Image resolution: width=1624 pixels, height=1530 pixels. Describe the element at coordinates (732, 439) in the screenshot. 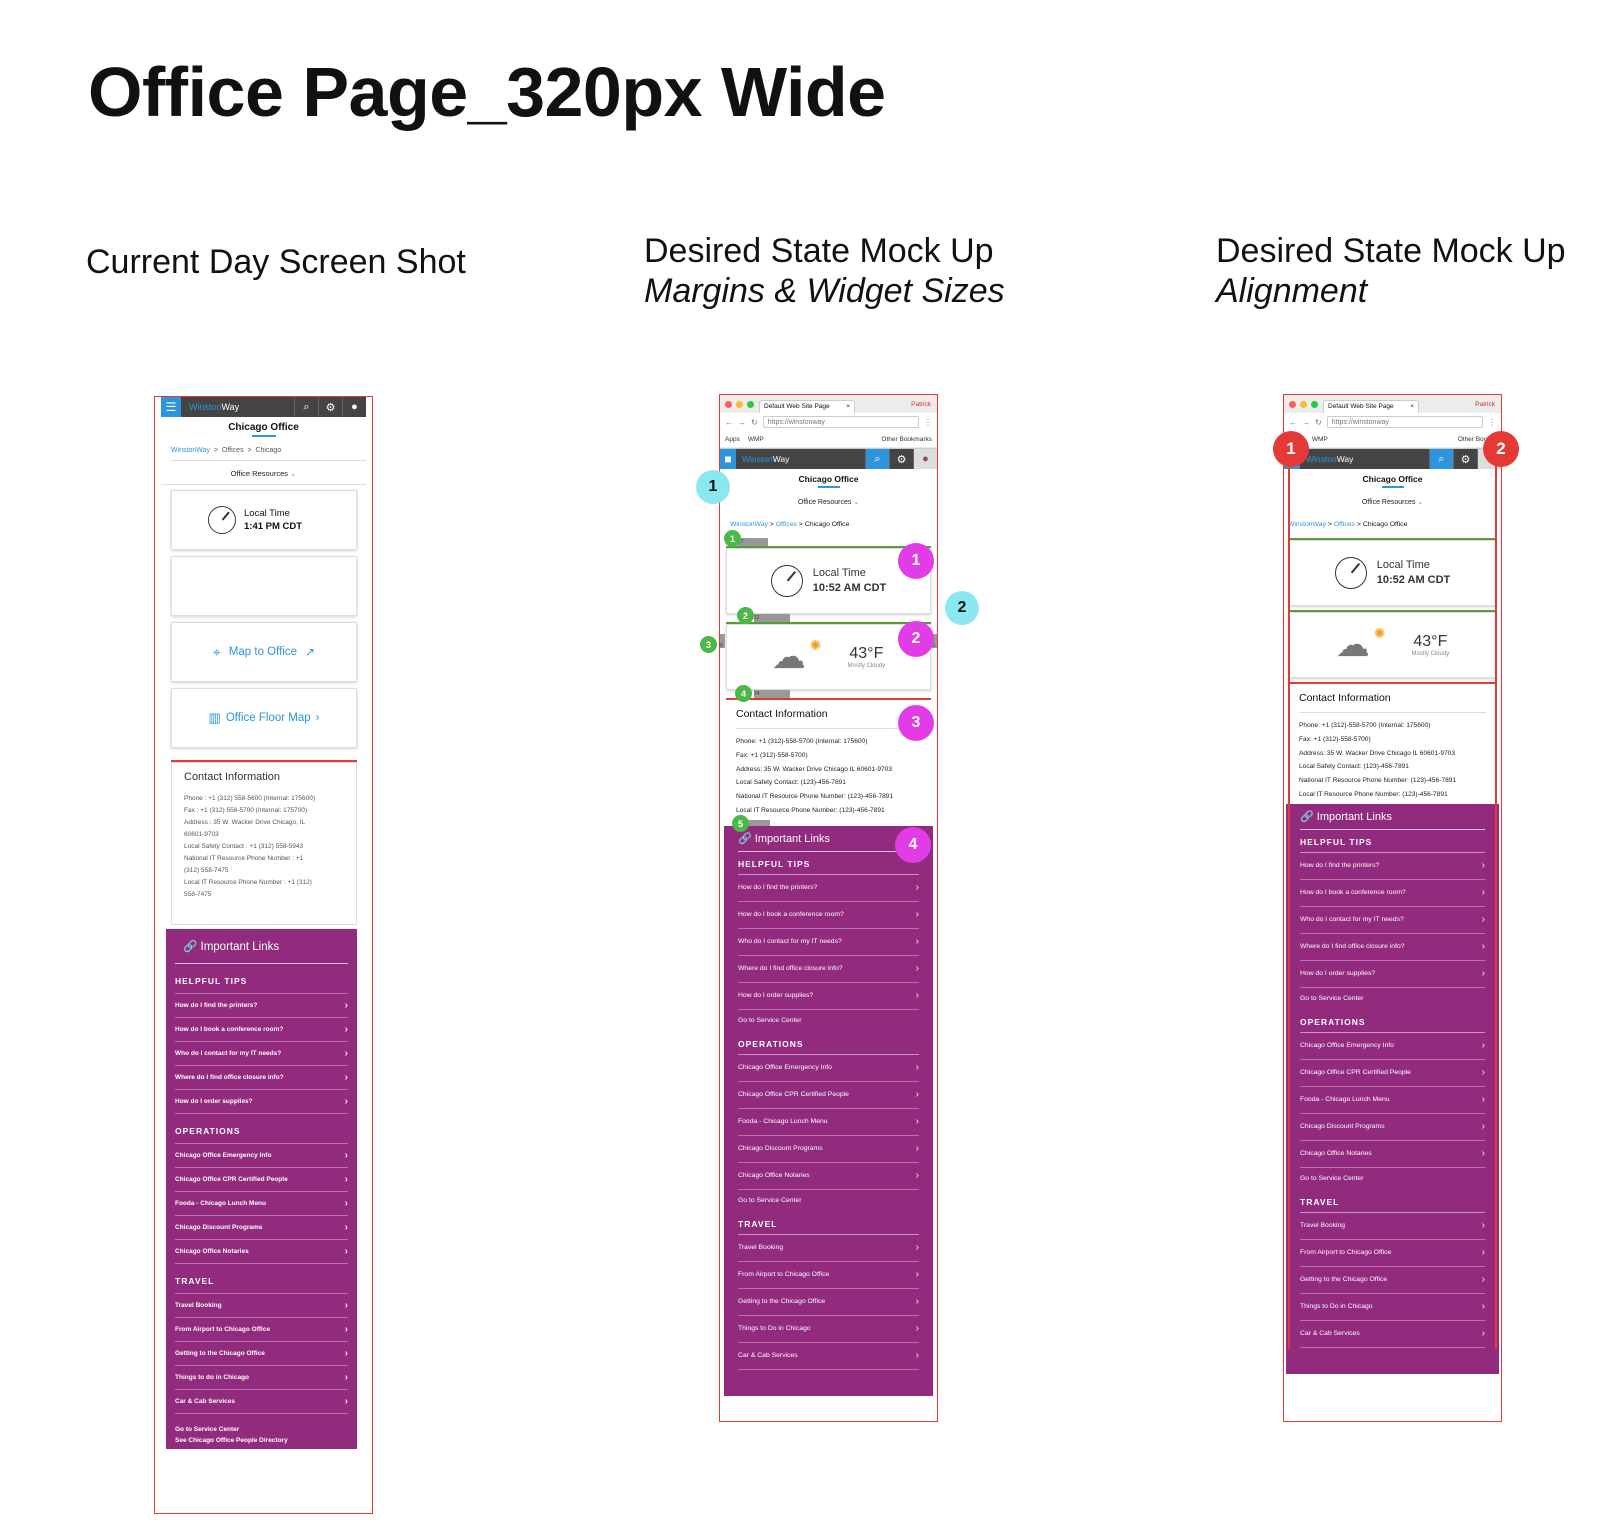

I see `bookmark-apps: Apps` at that location.